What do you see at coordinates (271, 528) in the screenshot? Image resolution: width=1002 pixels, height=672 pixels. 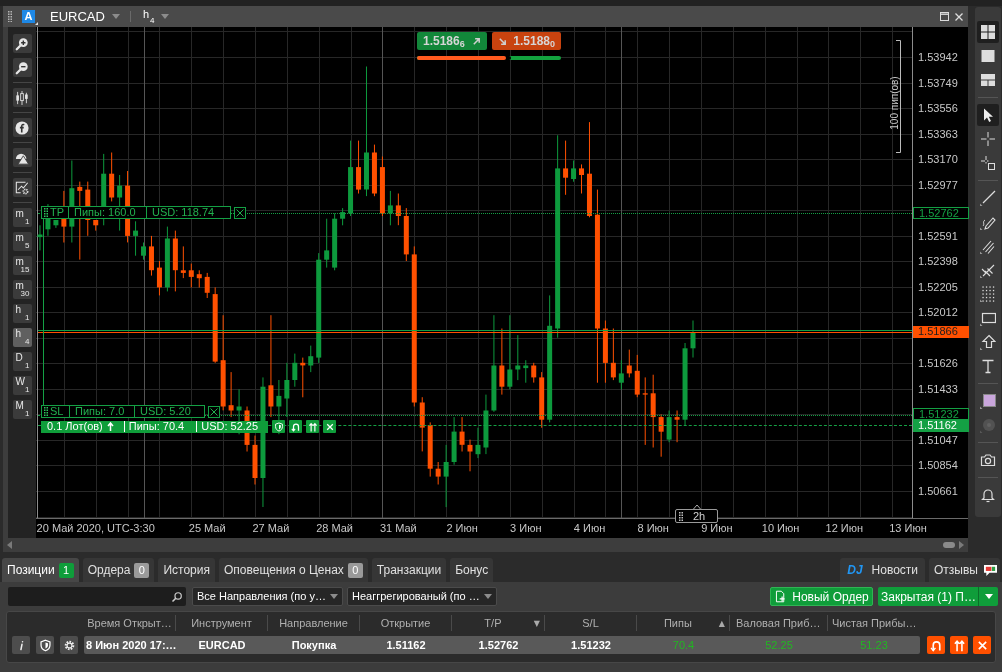 I see `date-axis-label: 27 Май` at bounding box center [271, 528].